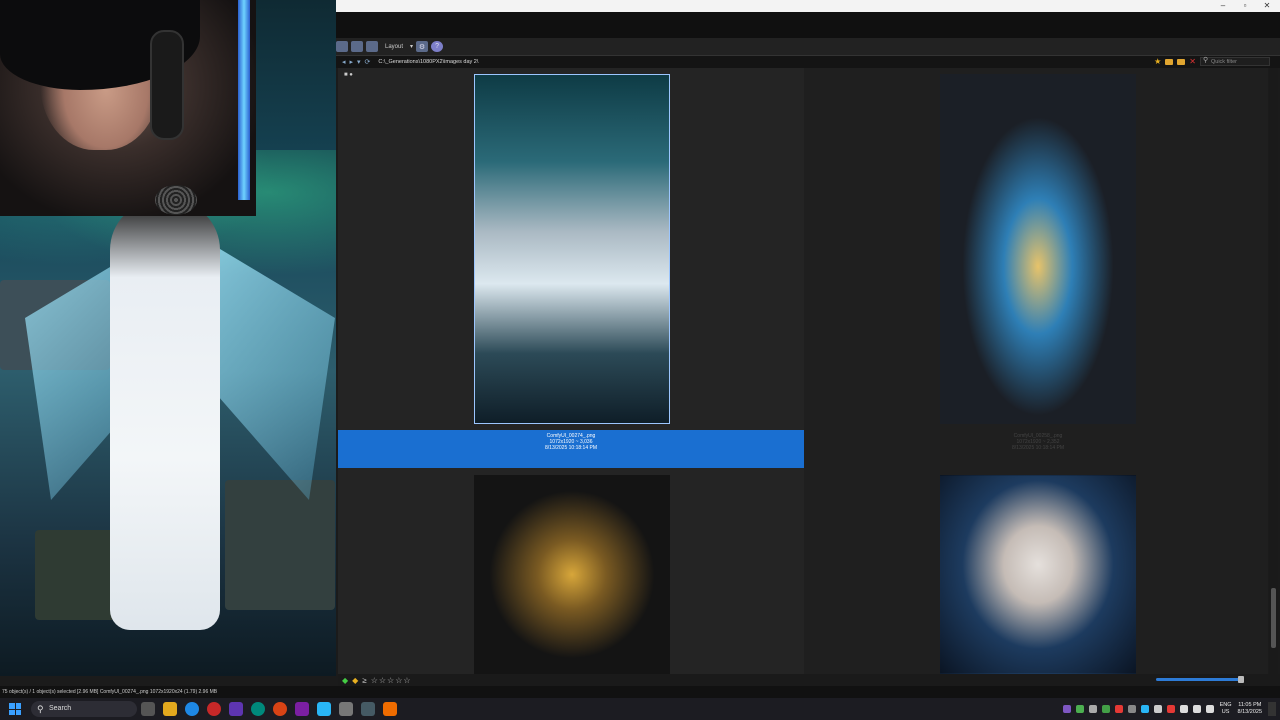  I want to click on webcam-light-strip, so click(244, 100).